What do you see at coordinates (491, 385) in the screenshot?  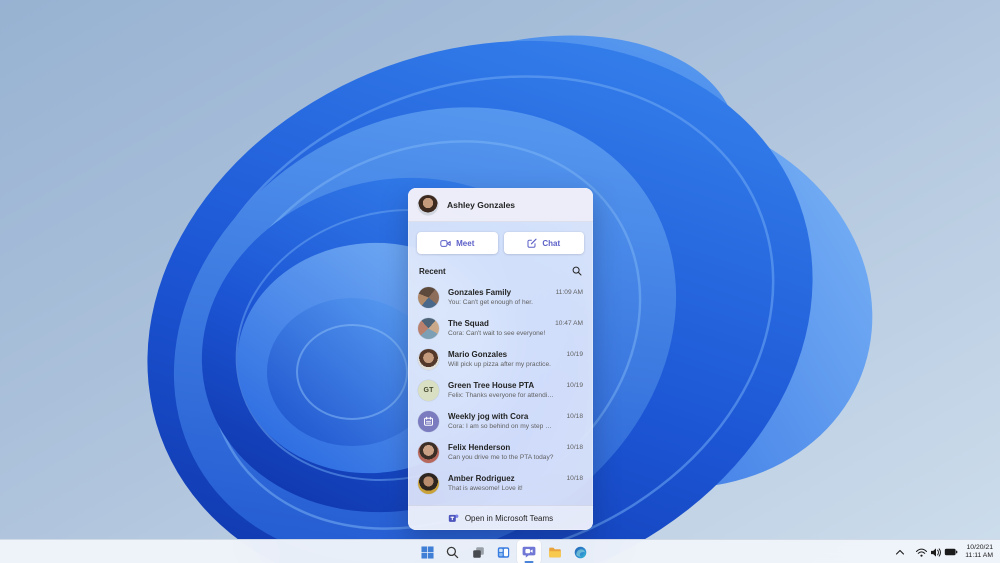 I see `chat-name: Green Tree House PTA` at bounding box center [491, 385].